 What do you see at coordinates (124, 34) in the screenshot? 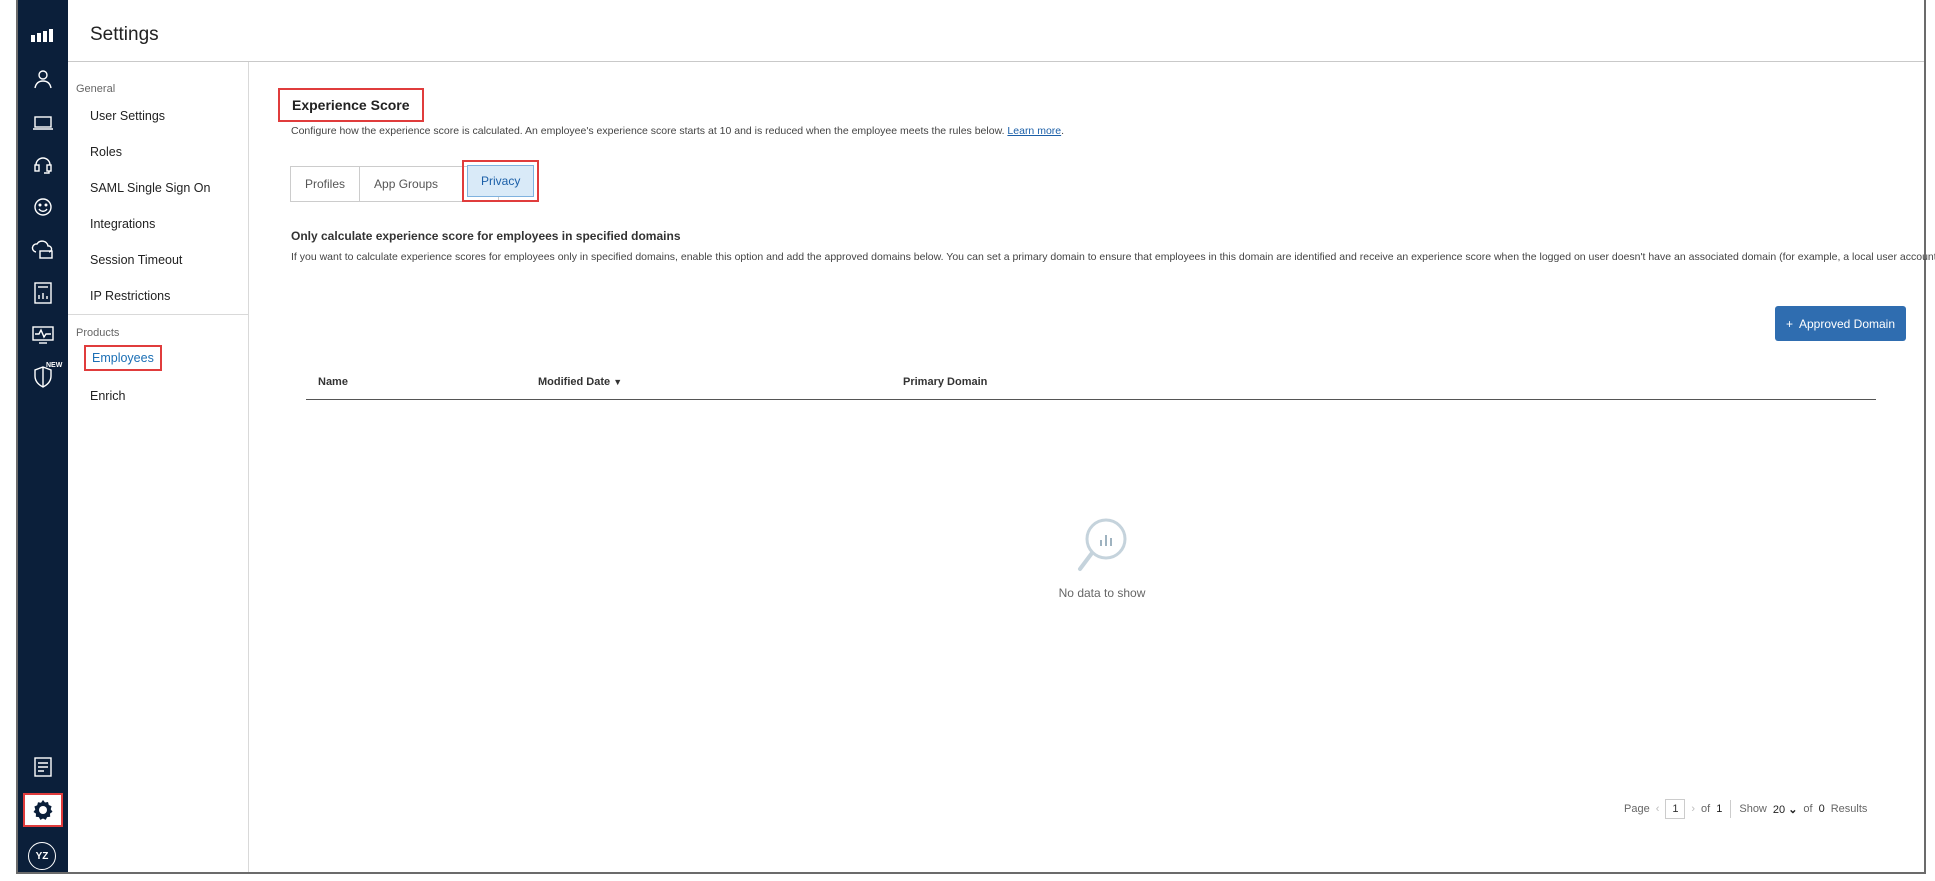
I see `page-title: Settings` at bounding box center [124, 34].